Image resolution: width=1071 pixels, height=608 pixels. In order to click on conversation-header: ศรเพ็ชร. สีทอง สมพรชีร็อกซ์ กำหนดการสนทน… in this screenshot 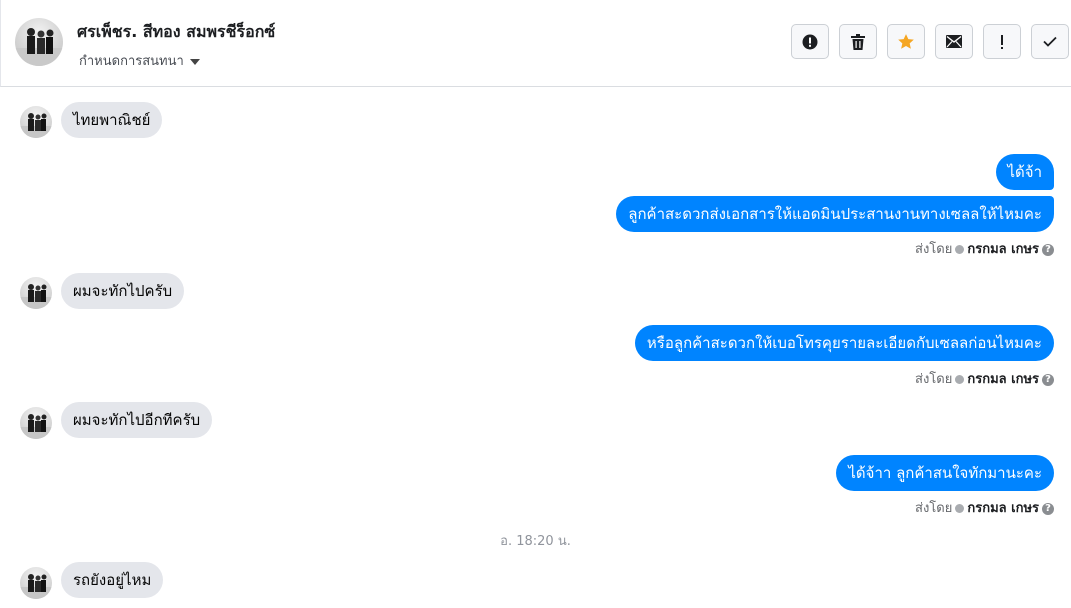, I will do `click(535, 43)`.